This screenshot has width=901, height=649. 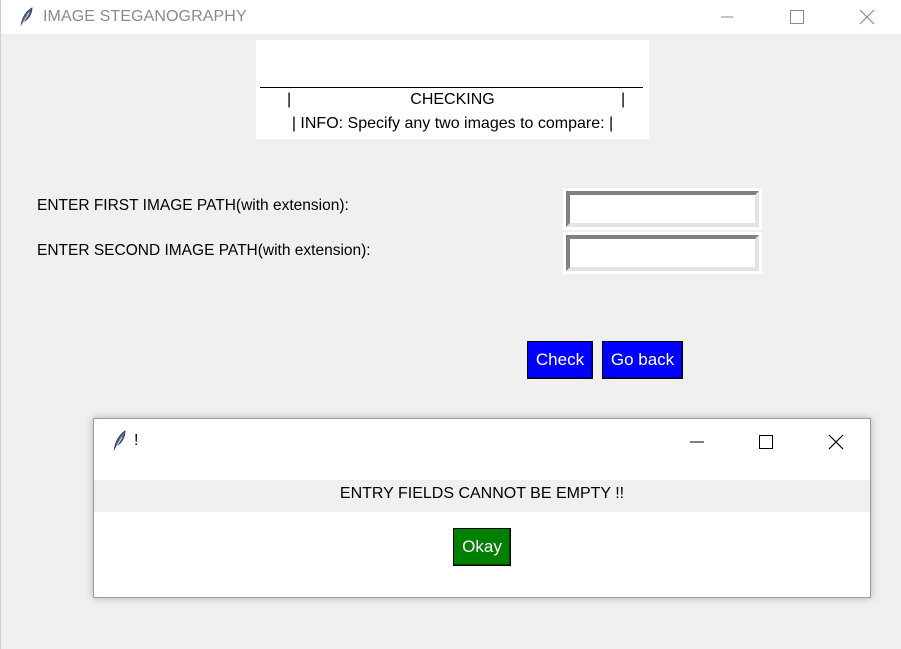 I want to click on dialog-minimize-button, so click(x=697, y=442).